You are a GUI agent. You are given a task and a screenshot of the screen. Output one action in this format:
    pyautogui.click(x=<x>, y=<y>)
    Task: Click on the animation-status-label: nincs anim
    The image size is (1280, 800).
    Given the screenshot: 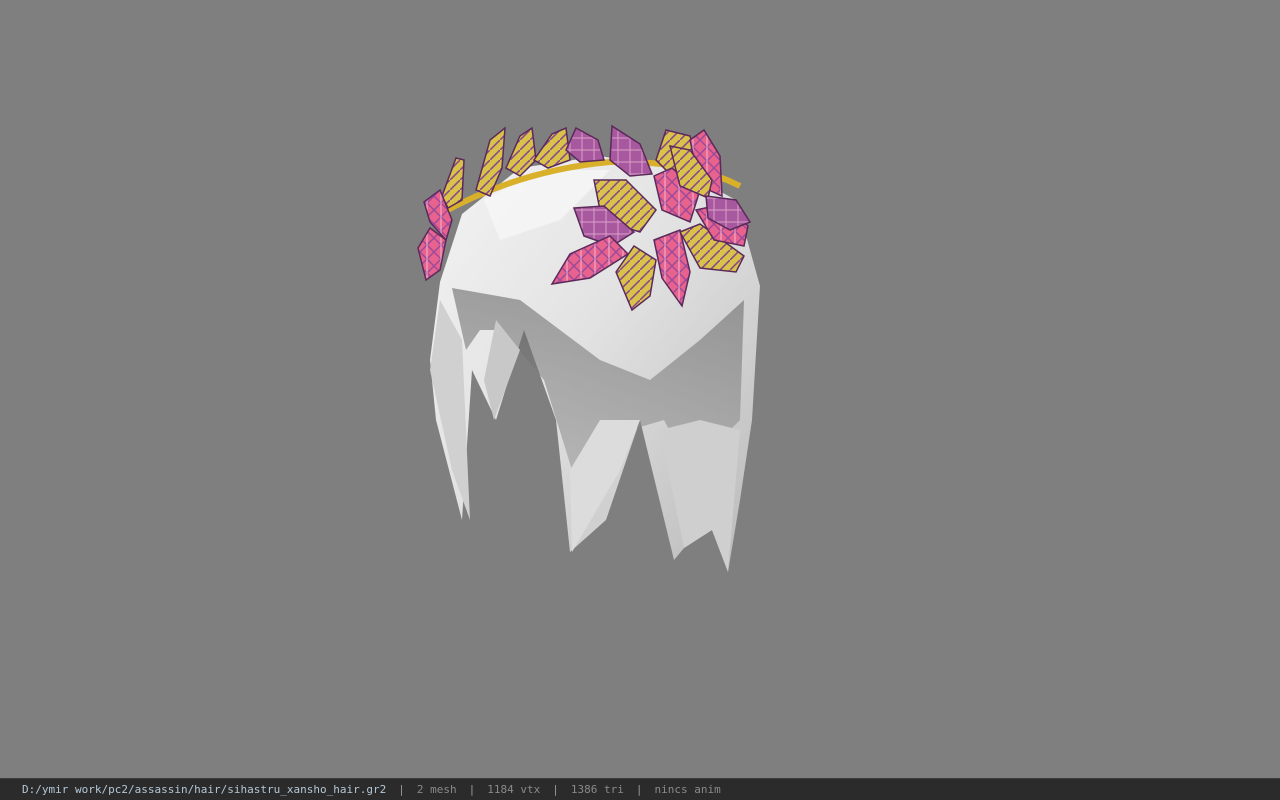 What is the action you would take?
    pyautogui.click(x=687, y=789)
    